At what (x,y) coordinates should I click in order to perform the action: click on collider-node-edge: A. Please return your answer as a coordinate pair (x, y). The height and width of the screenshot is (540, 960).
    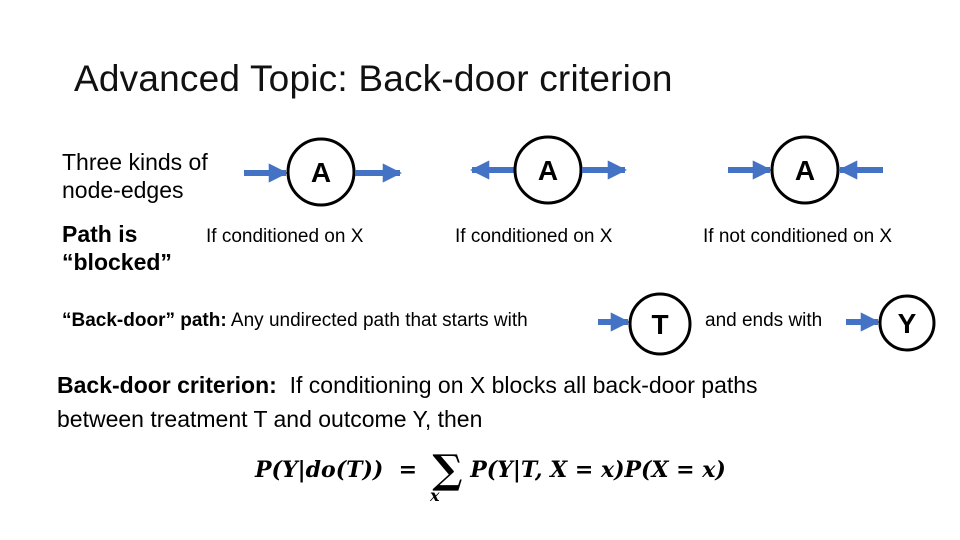
    Looking at the image, I should click on (805, 170).